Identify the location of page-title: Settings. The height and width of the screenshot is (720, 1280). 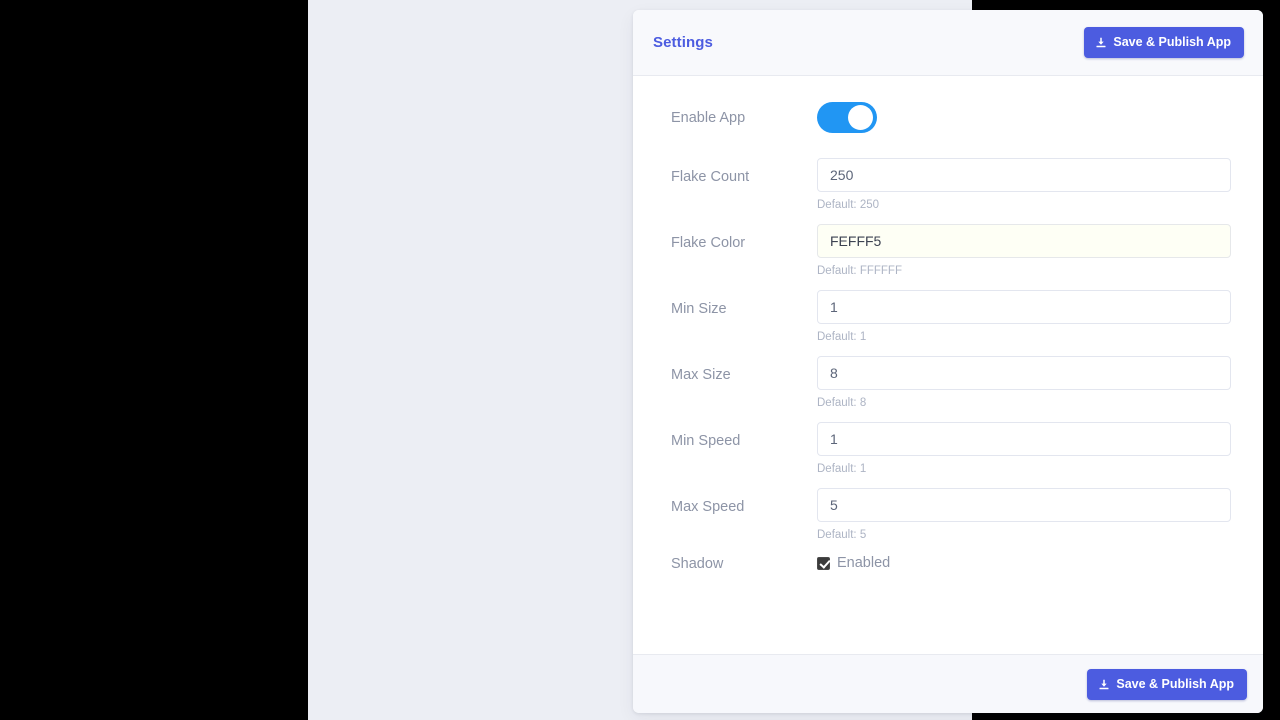
(683, 42).